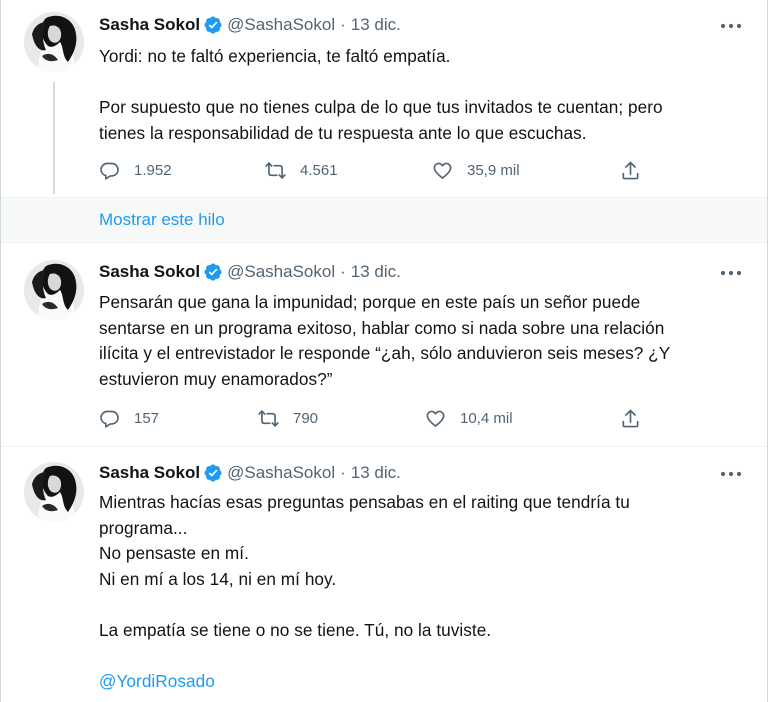  I want to click on reply-count: 157, so click(147, 418).